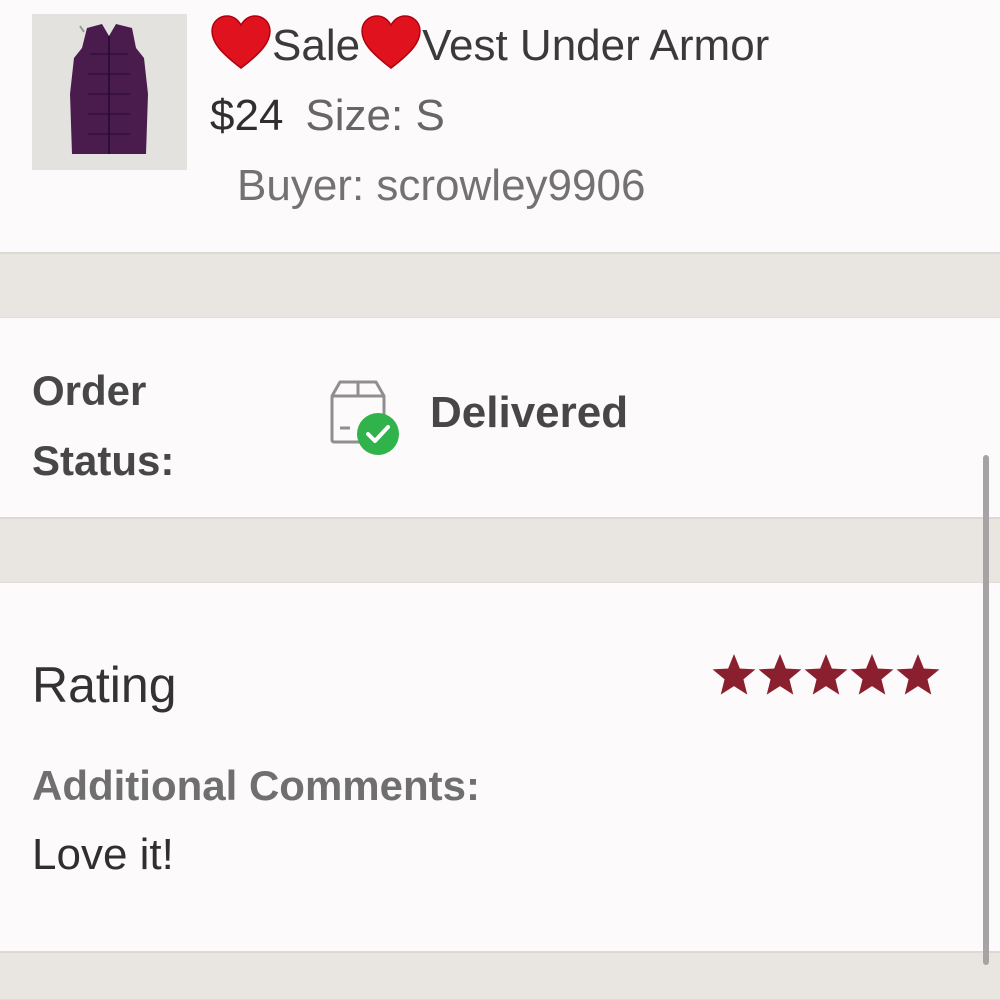 This screenshot has width=1000, height=1000. I want to click on star-rating, so click(827, 675).